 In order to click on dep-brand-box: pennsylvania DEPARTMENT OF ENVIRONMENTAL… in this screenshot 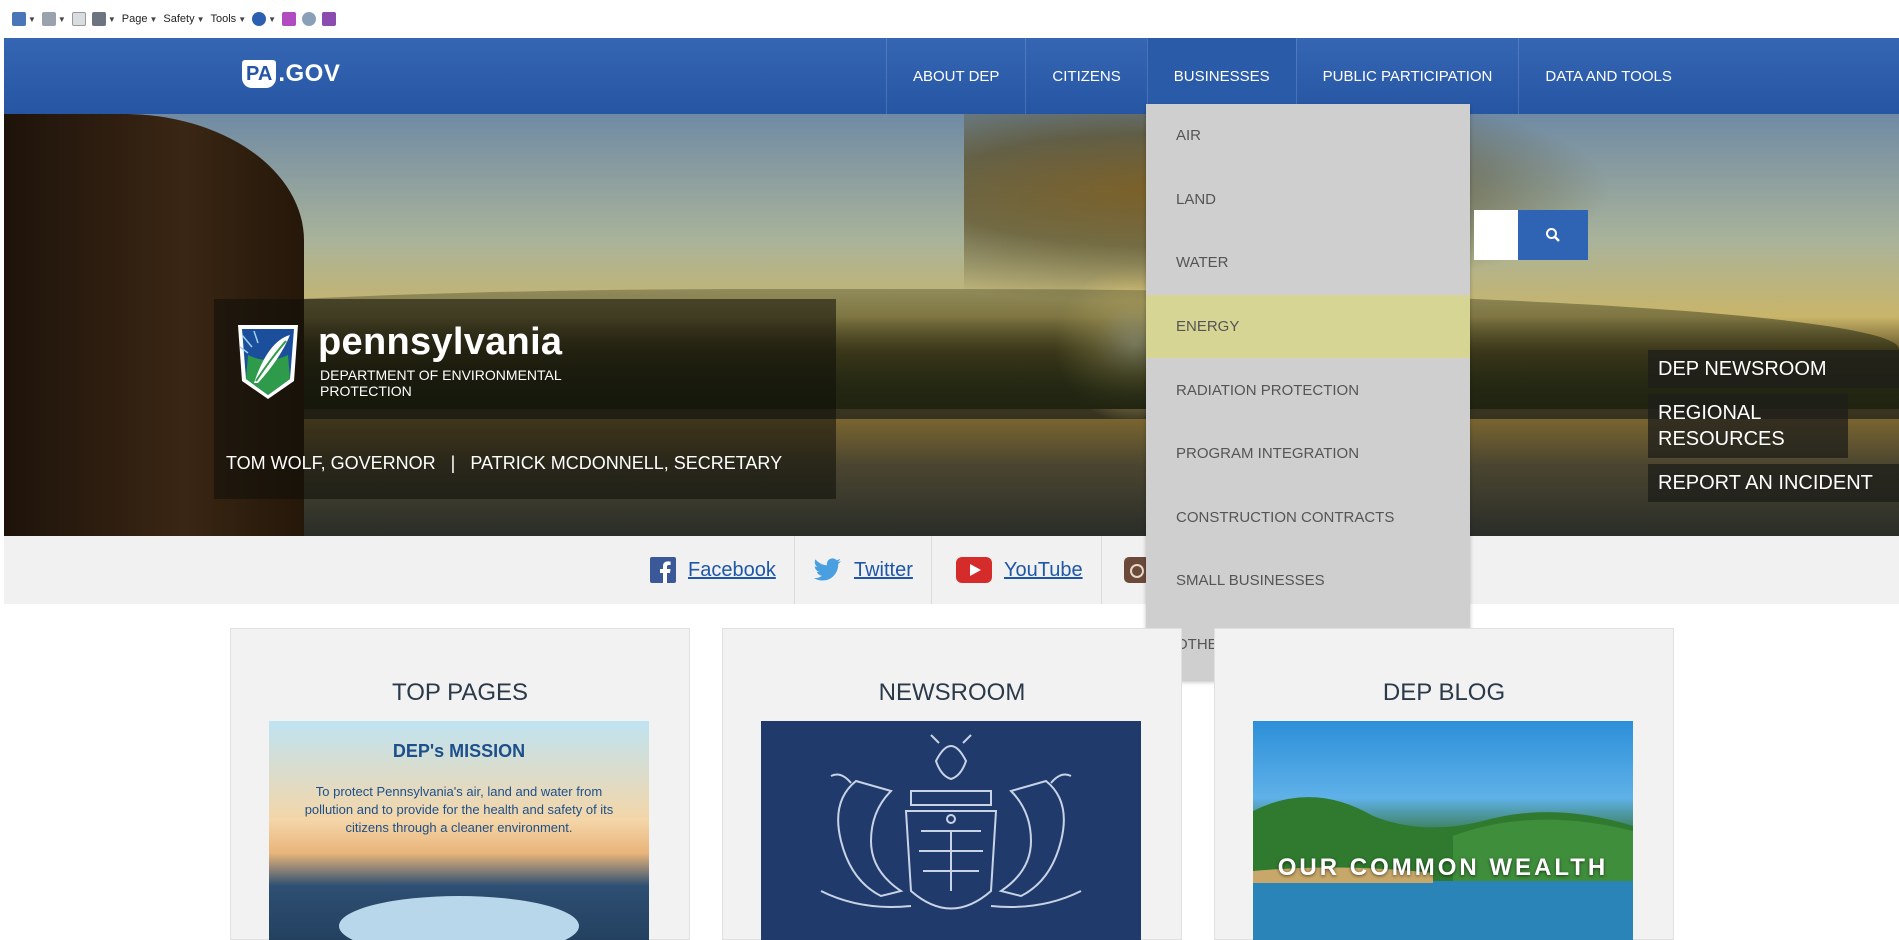, I will do `click(525, 399)`.